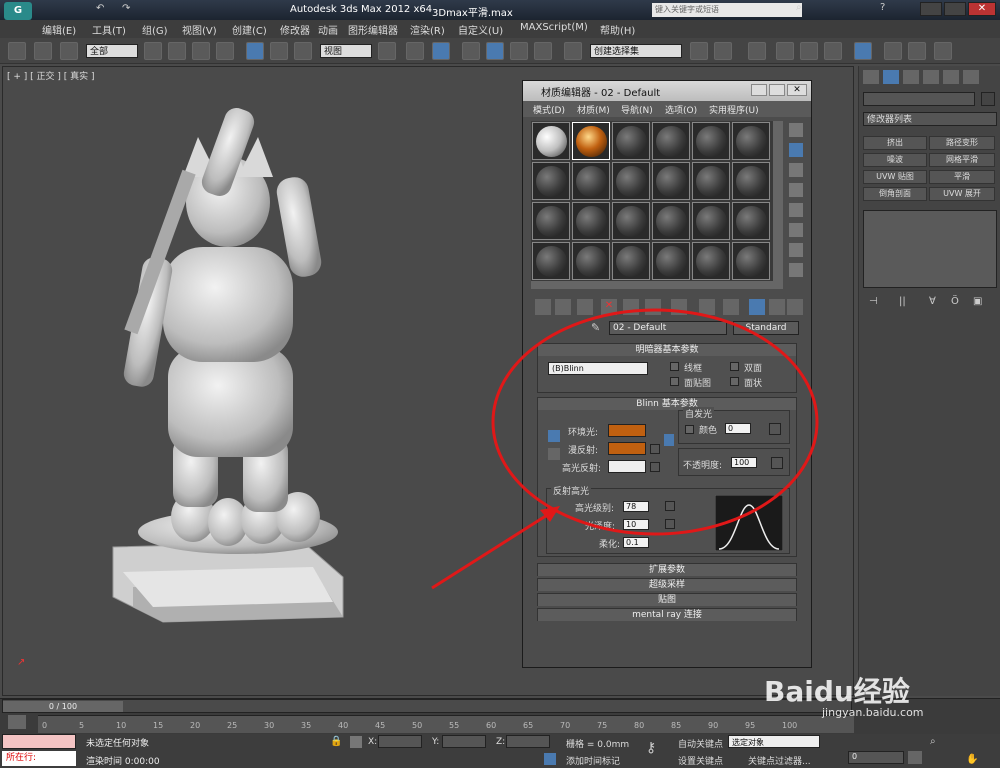 Image resolution: width=1000 pixels, height=768 pixels. I want to click on modifier-bevel-profile-button: 倒角剖面, so click(895, 194).